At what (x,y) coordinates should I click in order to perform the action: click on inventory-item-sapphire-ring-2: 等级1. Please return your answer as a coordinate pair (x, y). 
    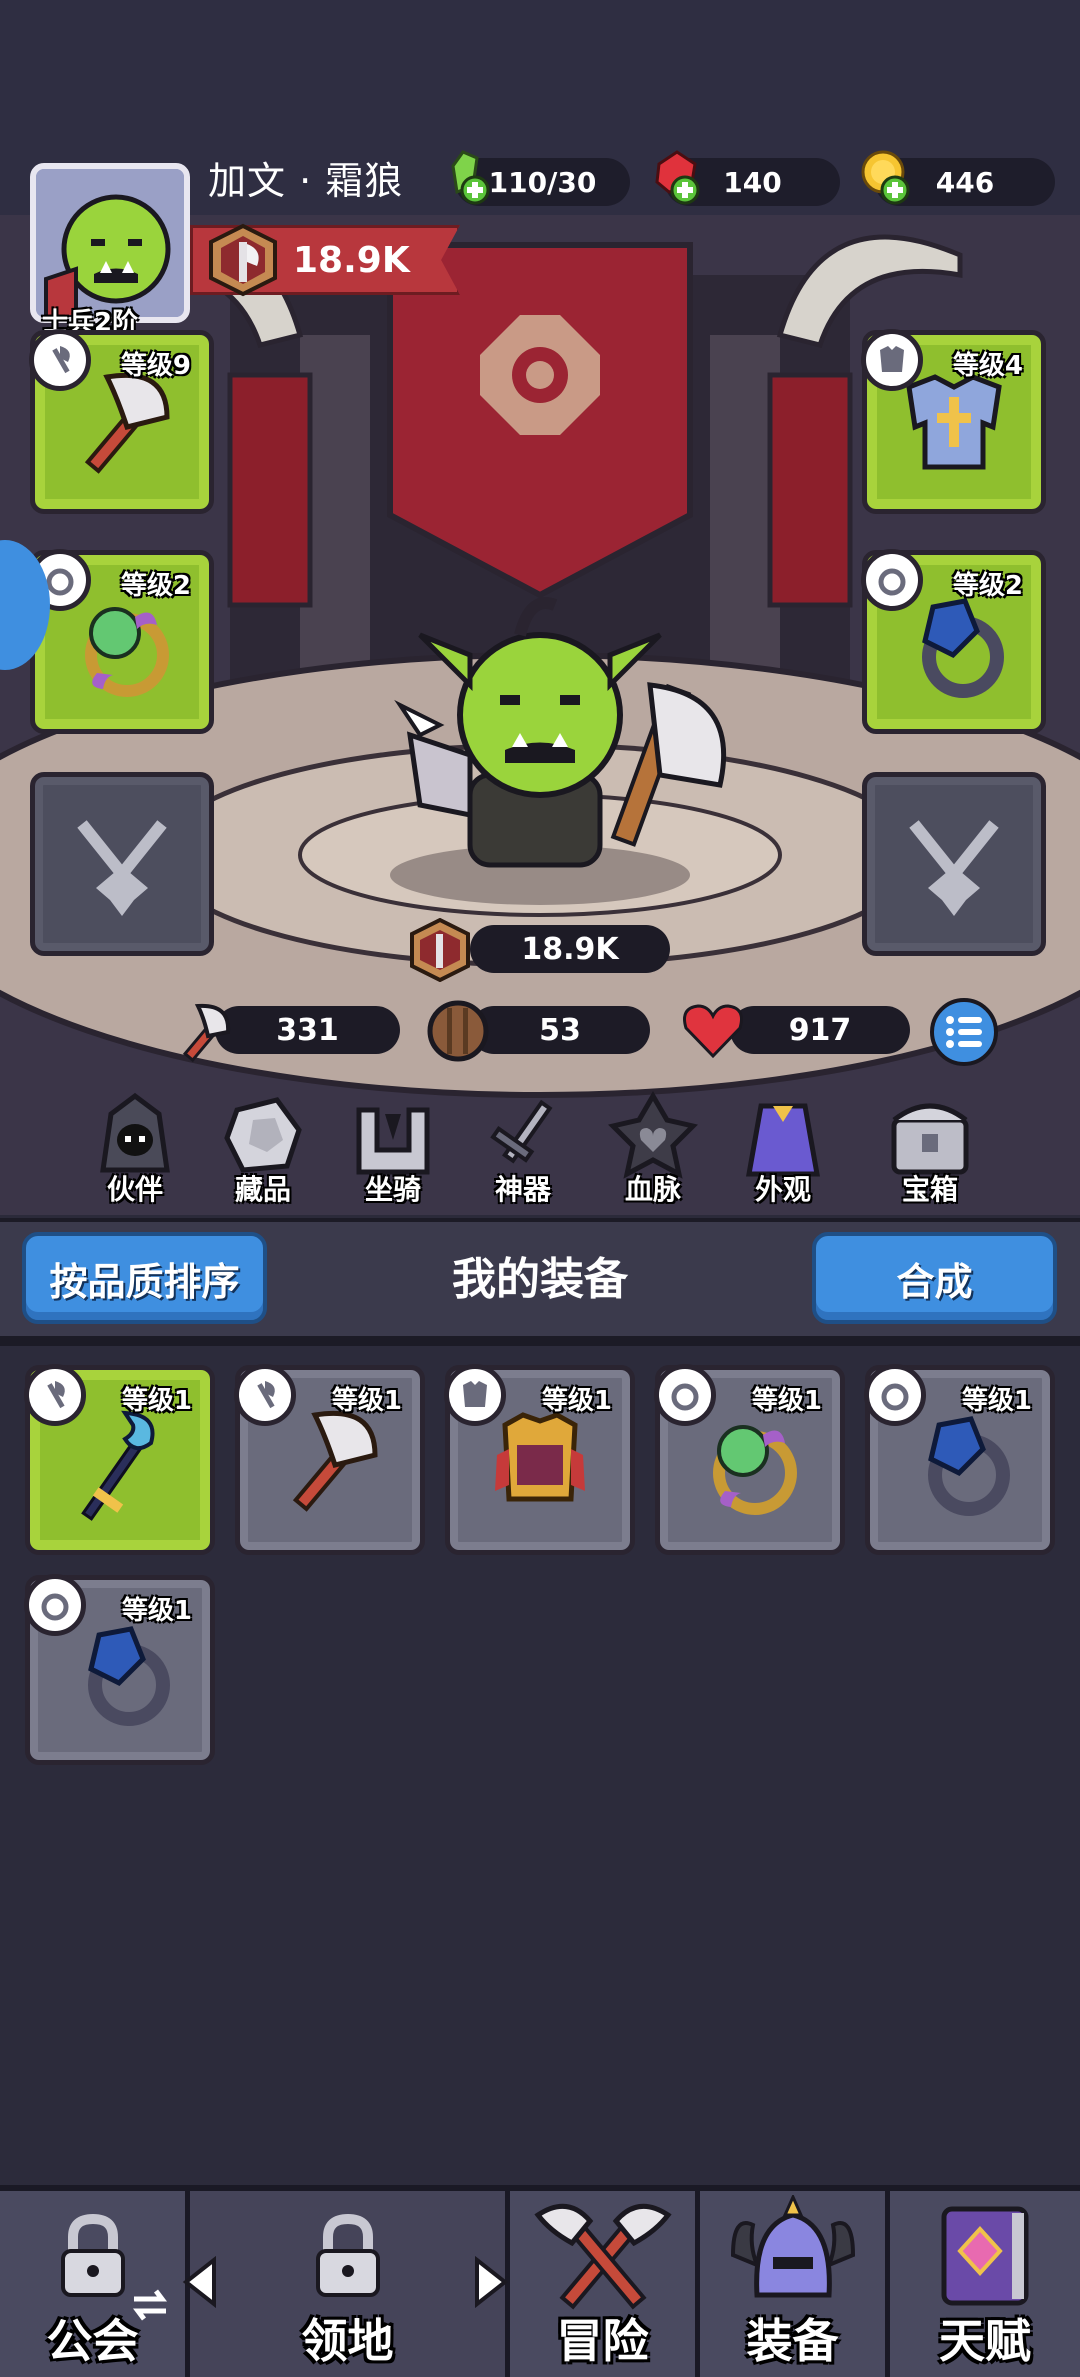
    Looking at the image, I should click on (119, 1669).